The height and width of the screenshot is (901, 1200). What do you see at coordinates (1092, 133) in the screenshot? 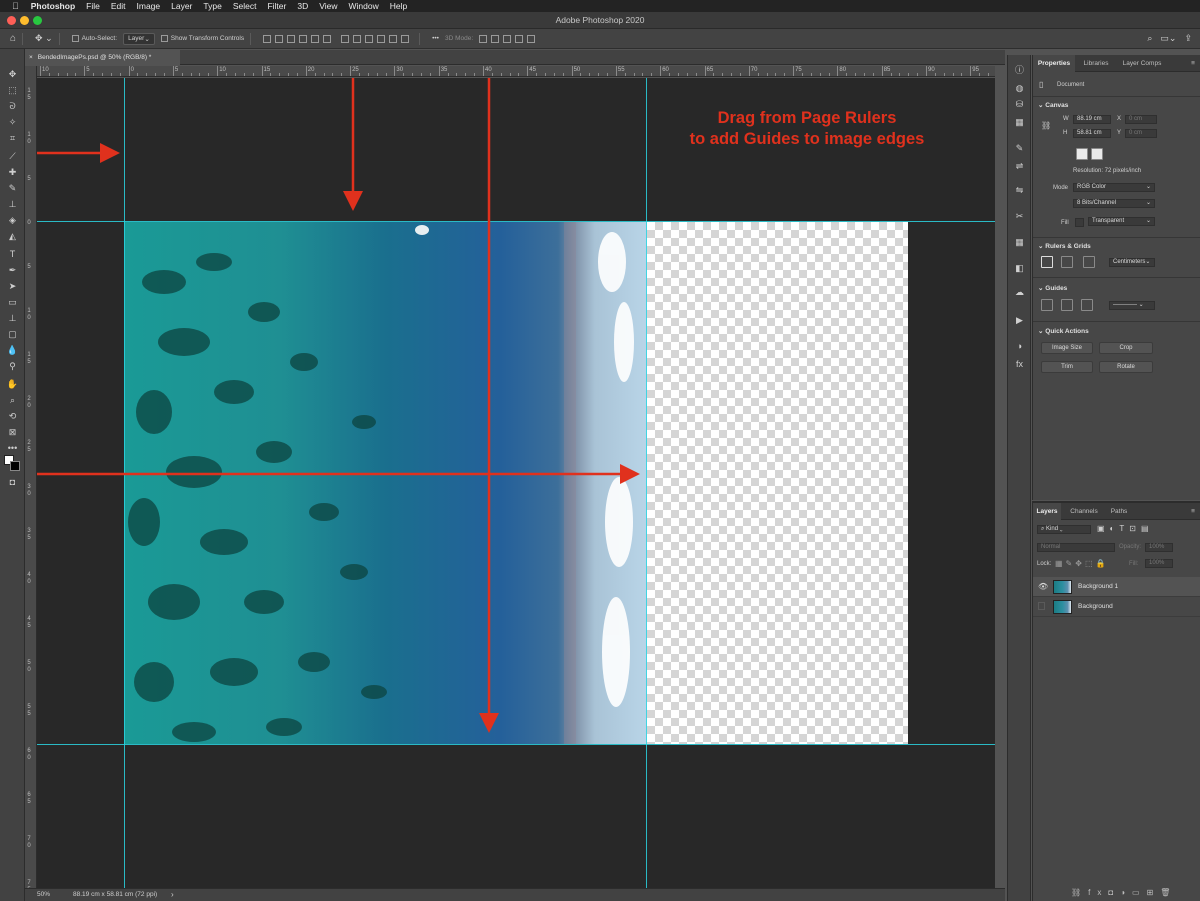
I see `height-field: 58.81 cm` at bounding box center [1092, 133].